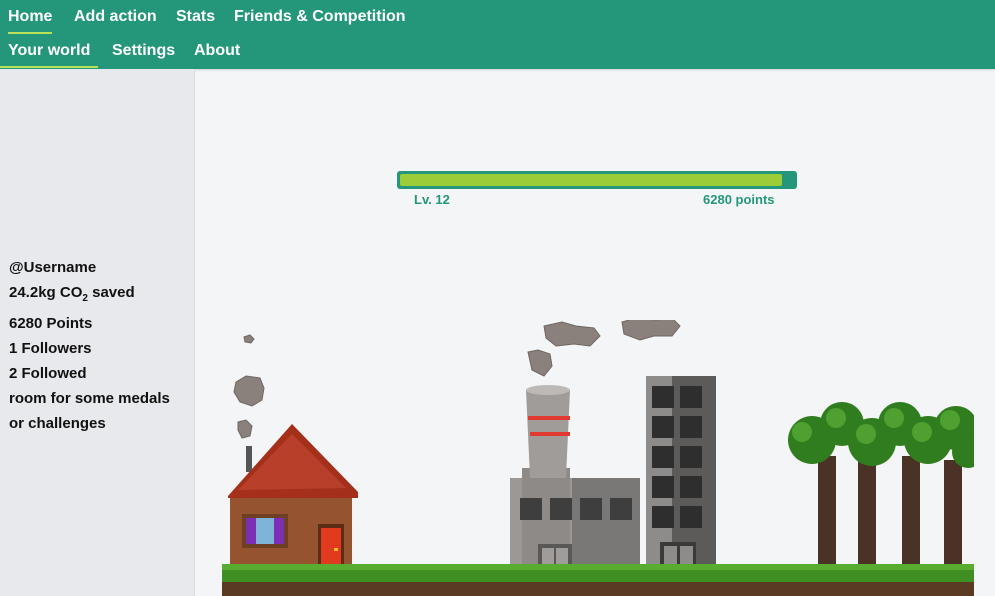 Image resolution: width=995 pixels, height=596 pixels. I want to click on co2-suffix: saved, so click(111, 292).